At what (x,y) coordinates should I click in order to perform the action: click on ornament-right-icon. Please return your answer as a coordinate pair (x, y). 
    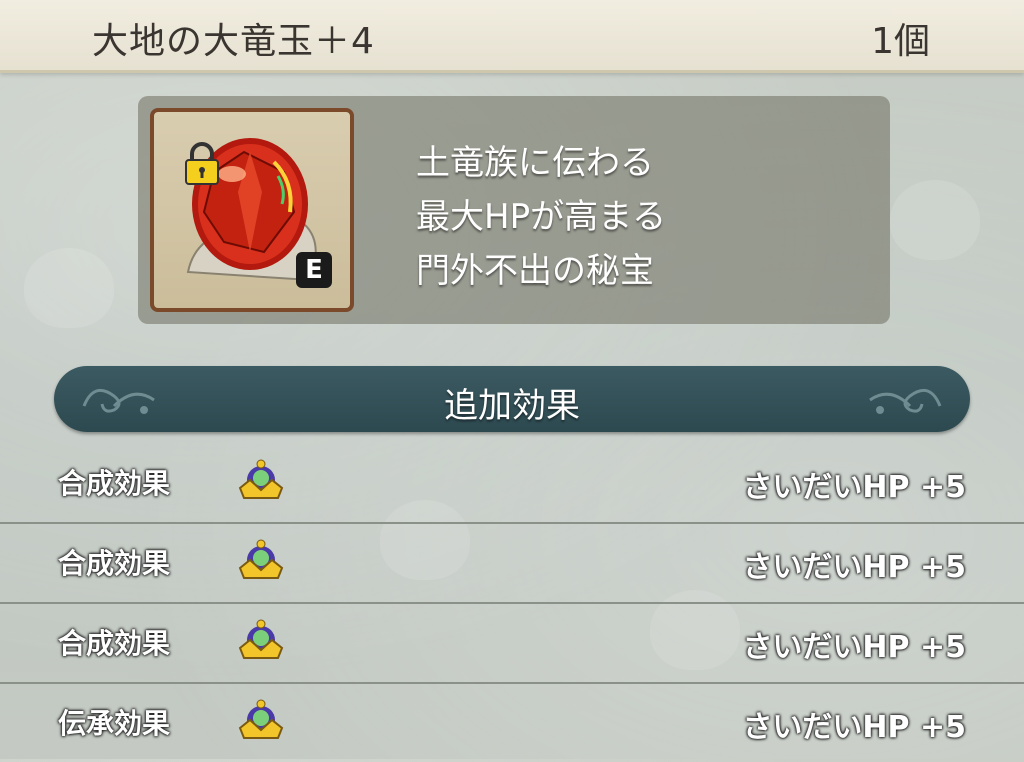
    Looking at the image, I should click on (905, 401).